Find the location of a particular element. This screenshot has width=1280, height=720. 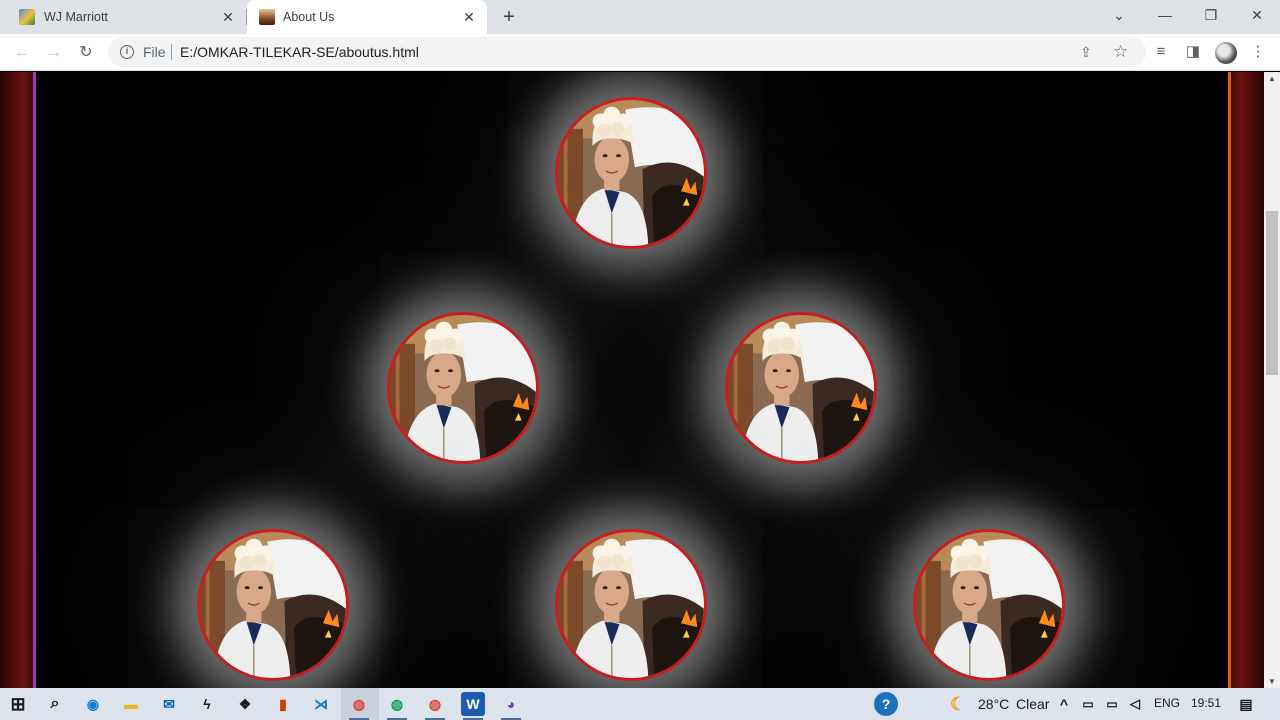

github-desktop-icon: ◕ is located at coordinates (511, 706).